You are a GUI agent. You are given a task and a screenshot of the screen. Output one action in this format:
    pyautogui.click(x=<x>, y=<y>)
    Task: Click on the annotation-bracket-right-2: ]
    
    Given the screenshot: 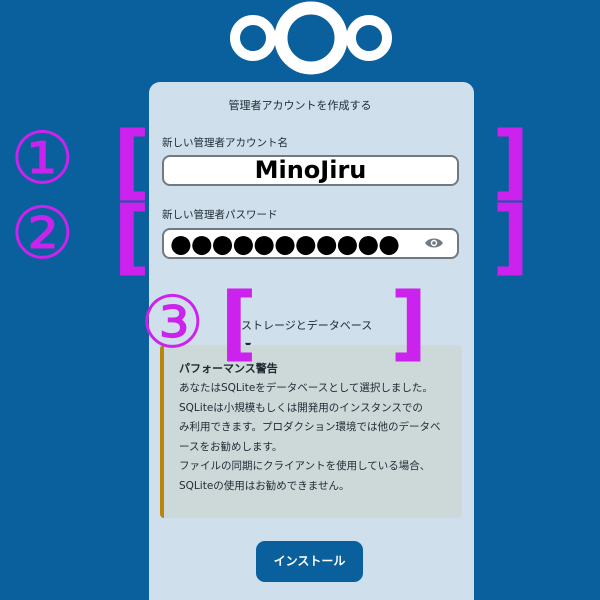 What is the action you would take?
    pyautogui.click(x=511, y=237)
    